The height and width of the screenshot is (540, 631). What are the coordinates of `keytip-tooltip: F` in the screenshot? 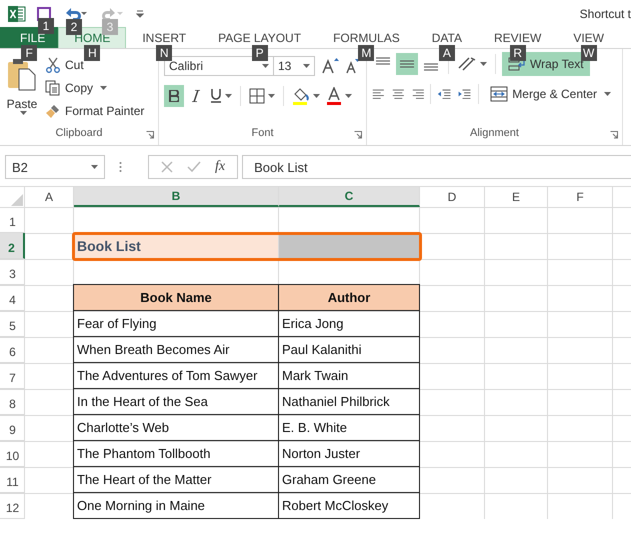 It's located at (29, 53).